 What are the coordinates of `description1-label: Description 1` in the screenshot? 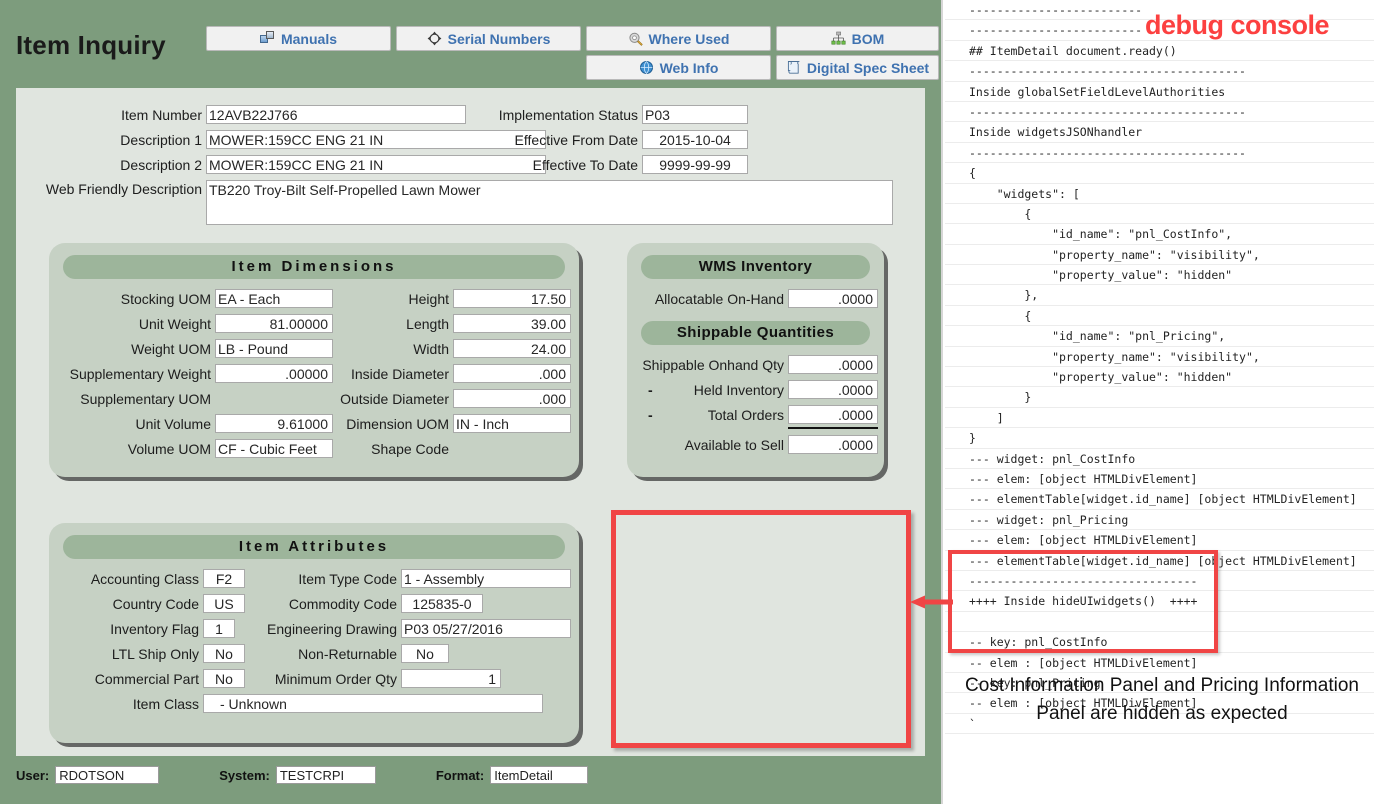 It's located at (161, 139).